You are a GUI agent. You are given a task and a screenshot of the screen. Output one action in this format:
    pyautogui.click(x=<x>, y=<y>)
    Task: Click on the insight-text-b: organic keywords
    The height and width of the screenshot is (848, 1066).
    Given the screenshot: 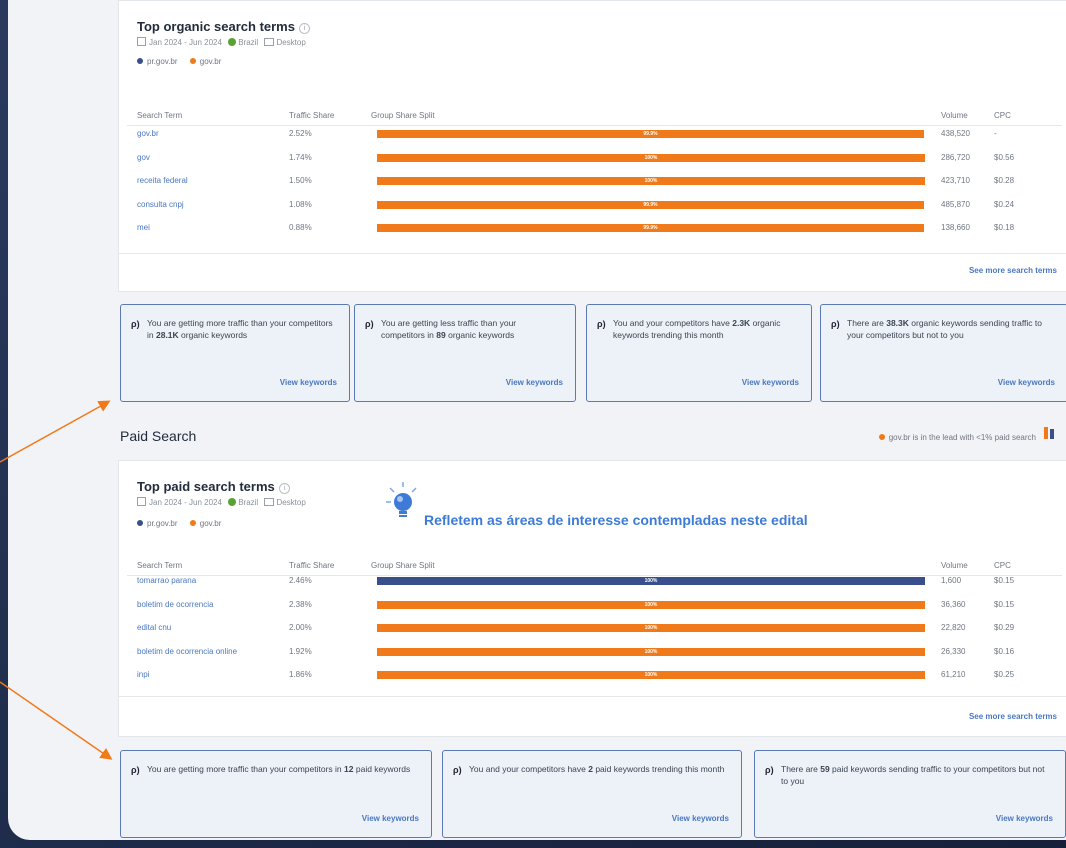 What is the action you would take?
    pyautogui.click(x=480, y=335)
    